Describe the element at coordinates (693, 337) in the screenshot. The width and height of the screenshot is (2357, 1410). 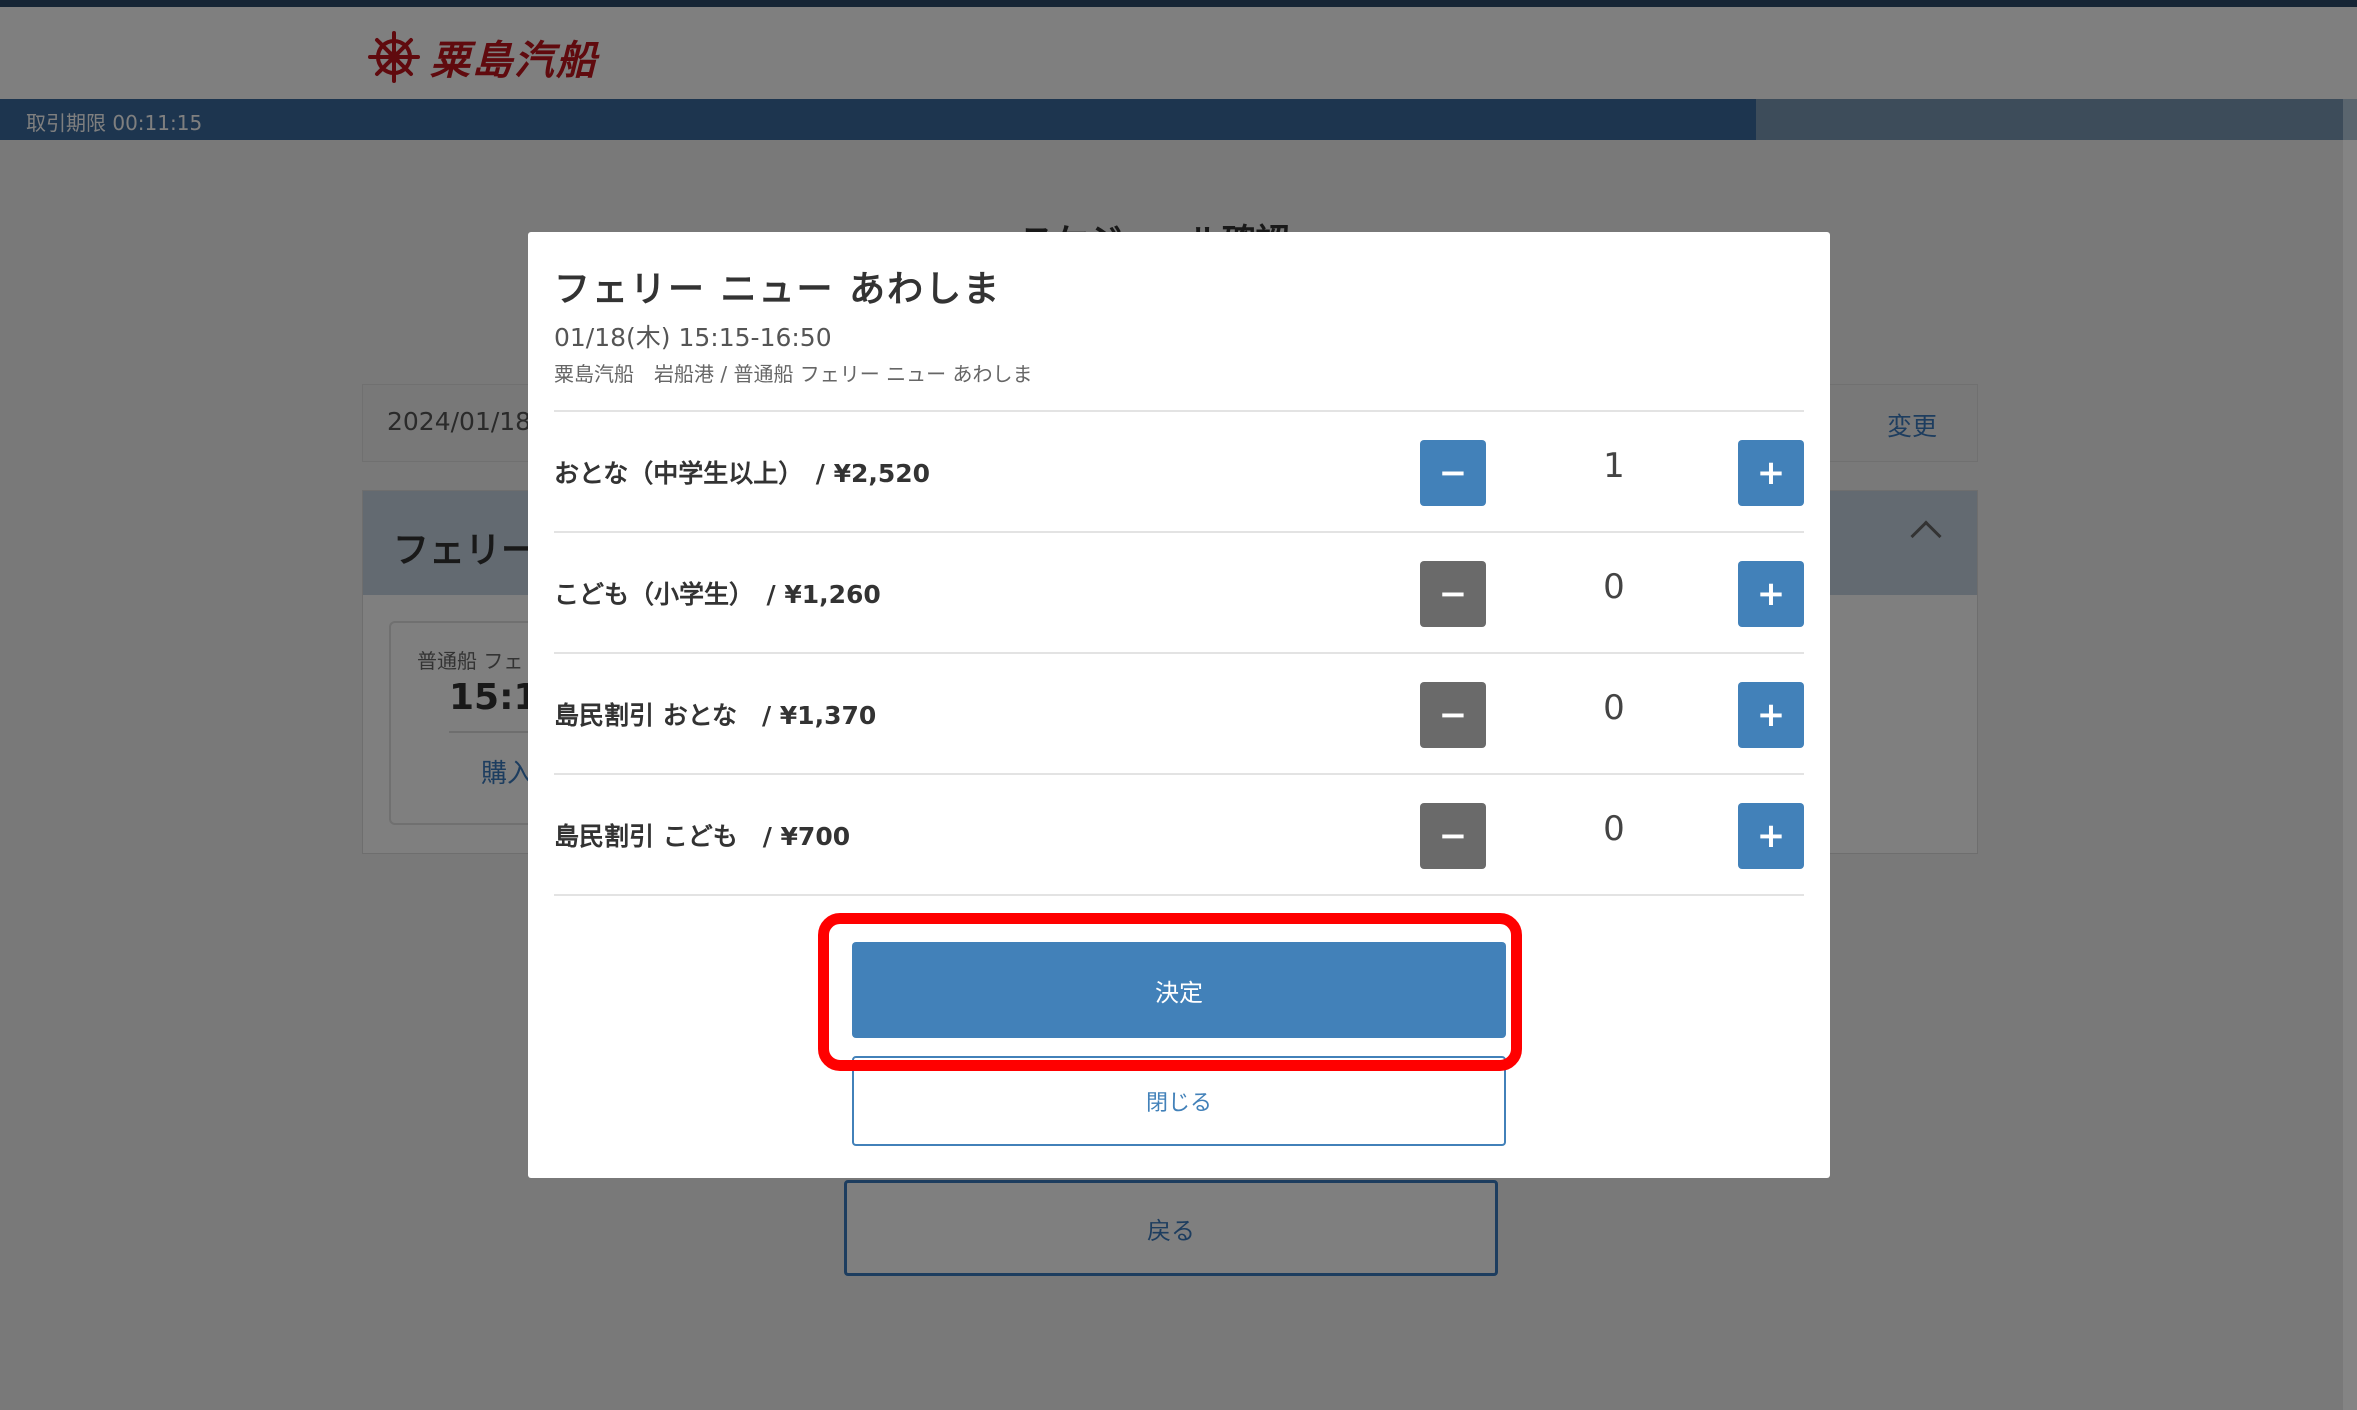
I see `modal-date-time: 01/18(木) 15:15-16:50` at that location.